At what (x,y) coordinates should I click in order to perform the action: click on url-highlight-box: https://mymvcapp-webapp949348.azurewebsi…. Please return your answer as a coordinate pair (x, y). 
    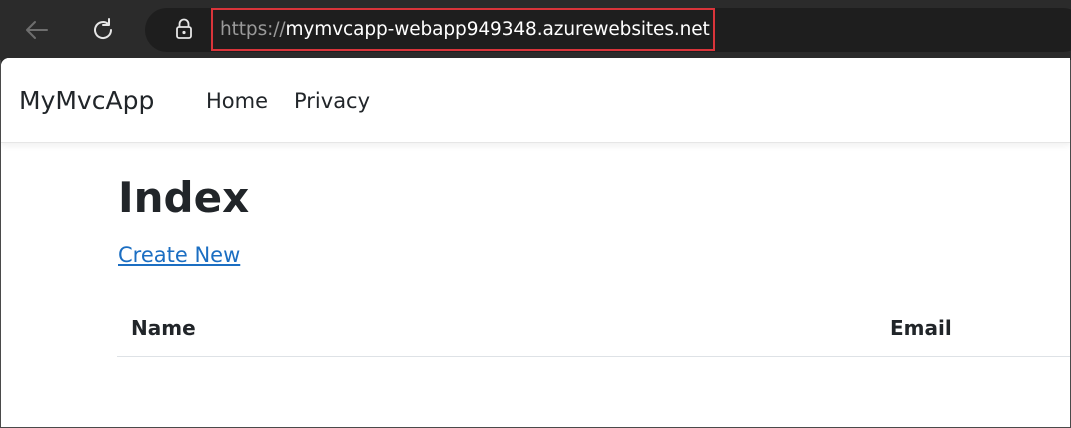
    Looking at the image, I should click on (463, 29).